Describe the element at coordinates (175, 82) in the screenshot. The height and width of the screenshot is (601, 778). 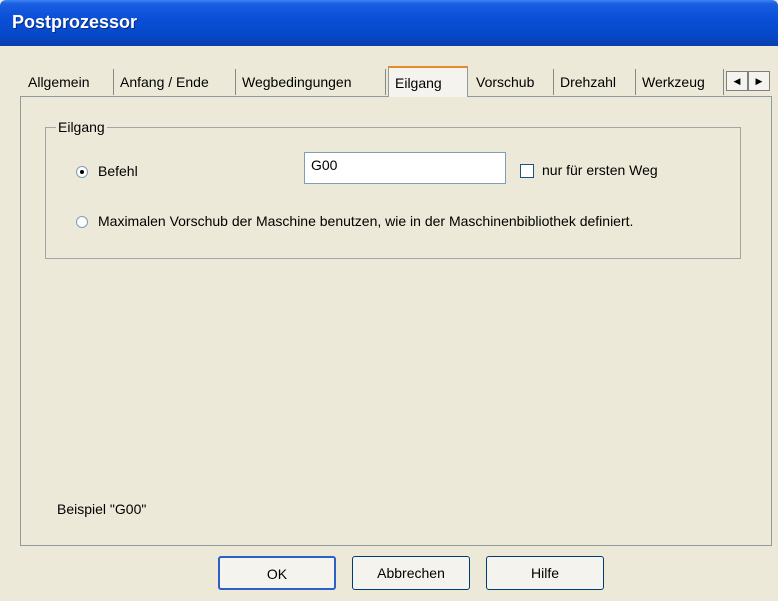
I see `tab-anfang-ende: Anfang / Ende` at that location.